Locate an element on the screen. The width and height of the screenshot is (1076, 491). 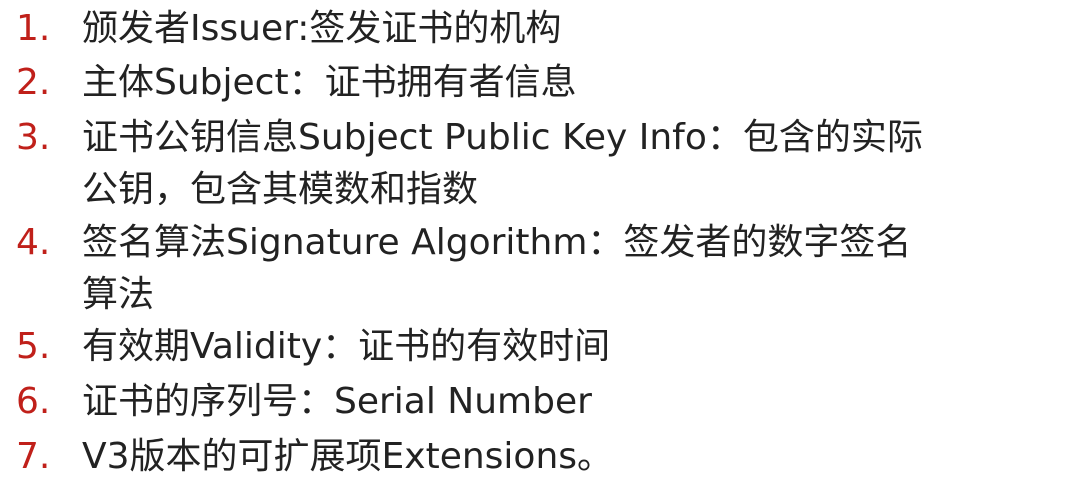
list-number: 5. is located at coordinates (33, 346).